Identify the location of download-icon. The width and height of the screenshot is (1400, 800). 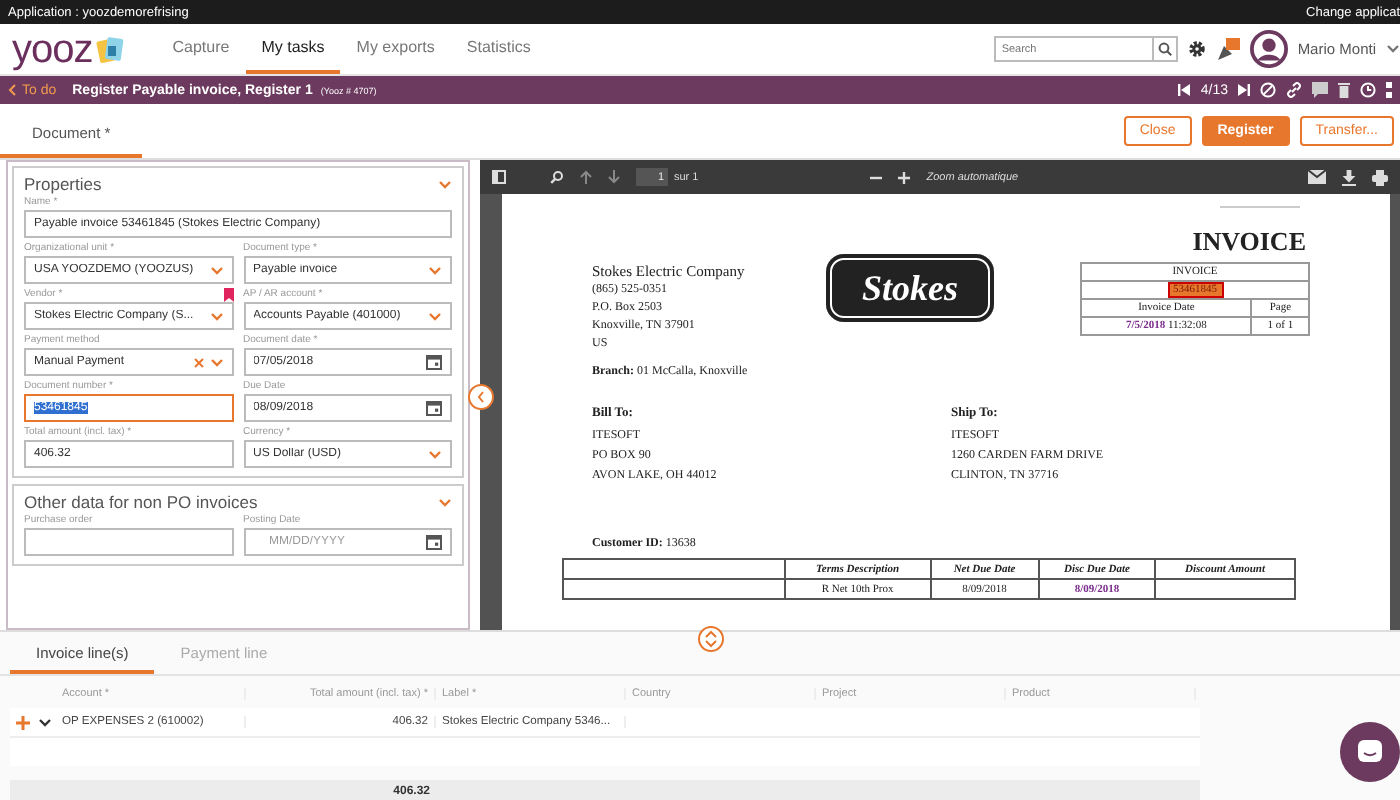
(1349, 177).